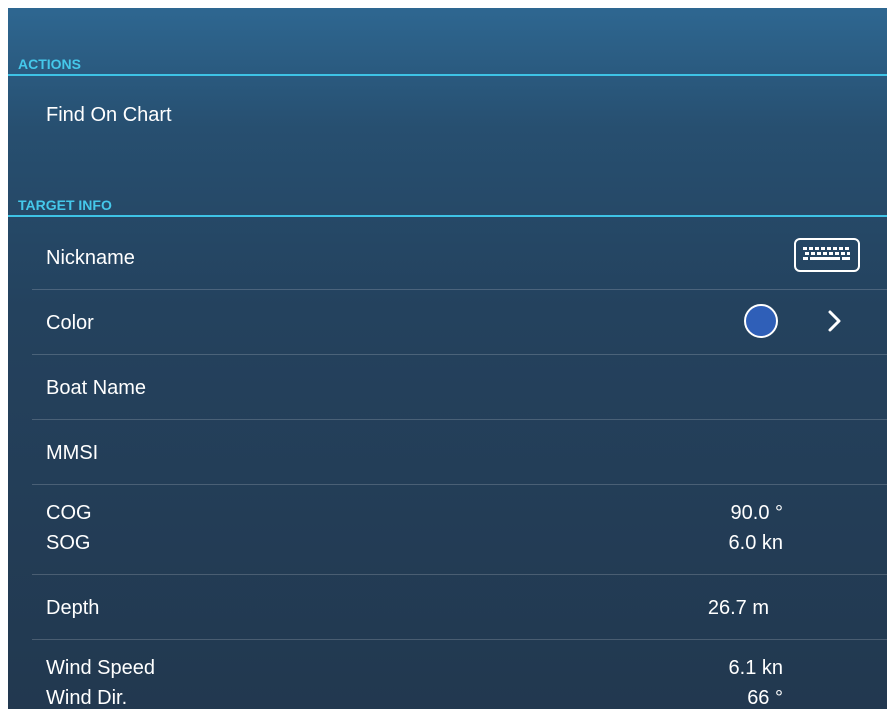 This screenshot has width=887, height=709. I want to click on cog-sog-row: COG SOG 90.0 ° 6.0 kn, so click(459, 530).